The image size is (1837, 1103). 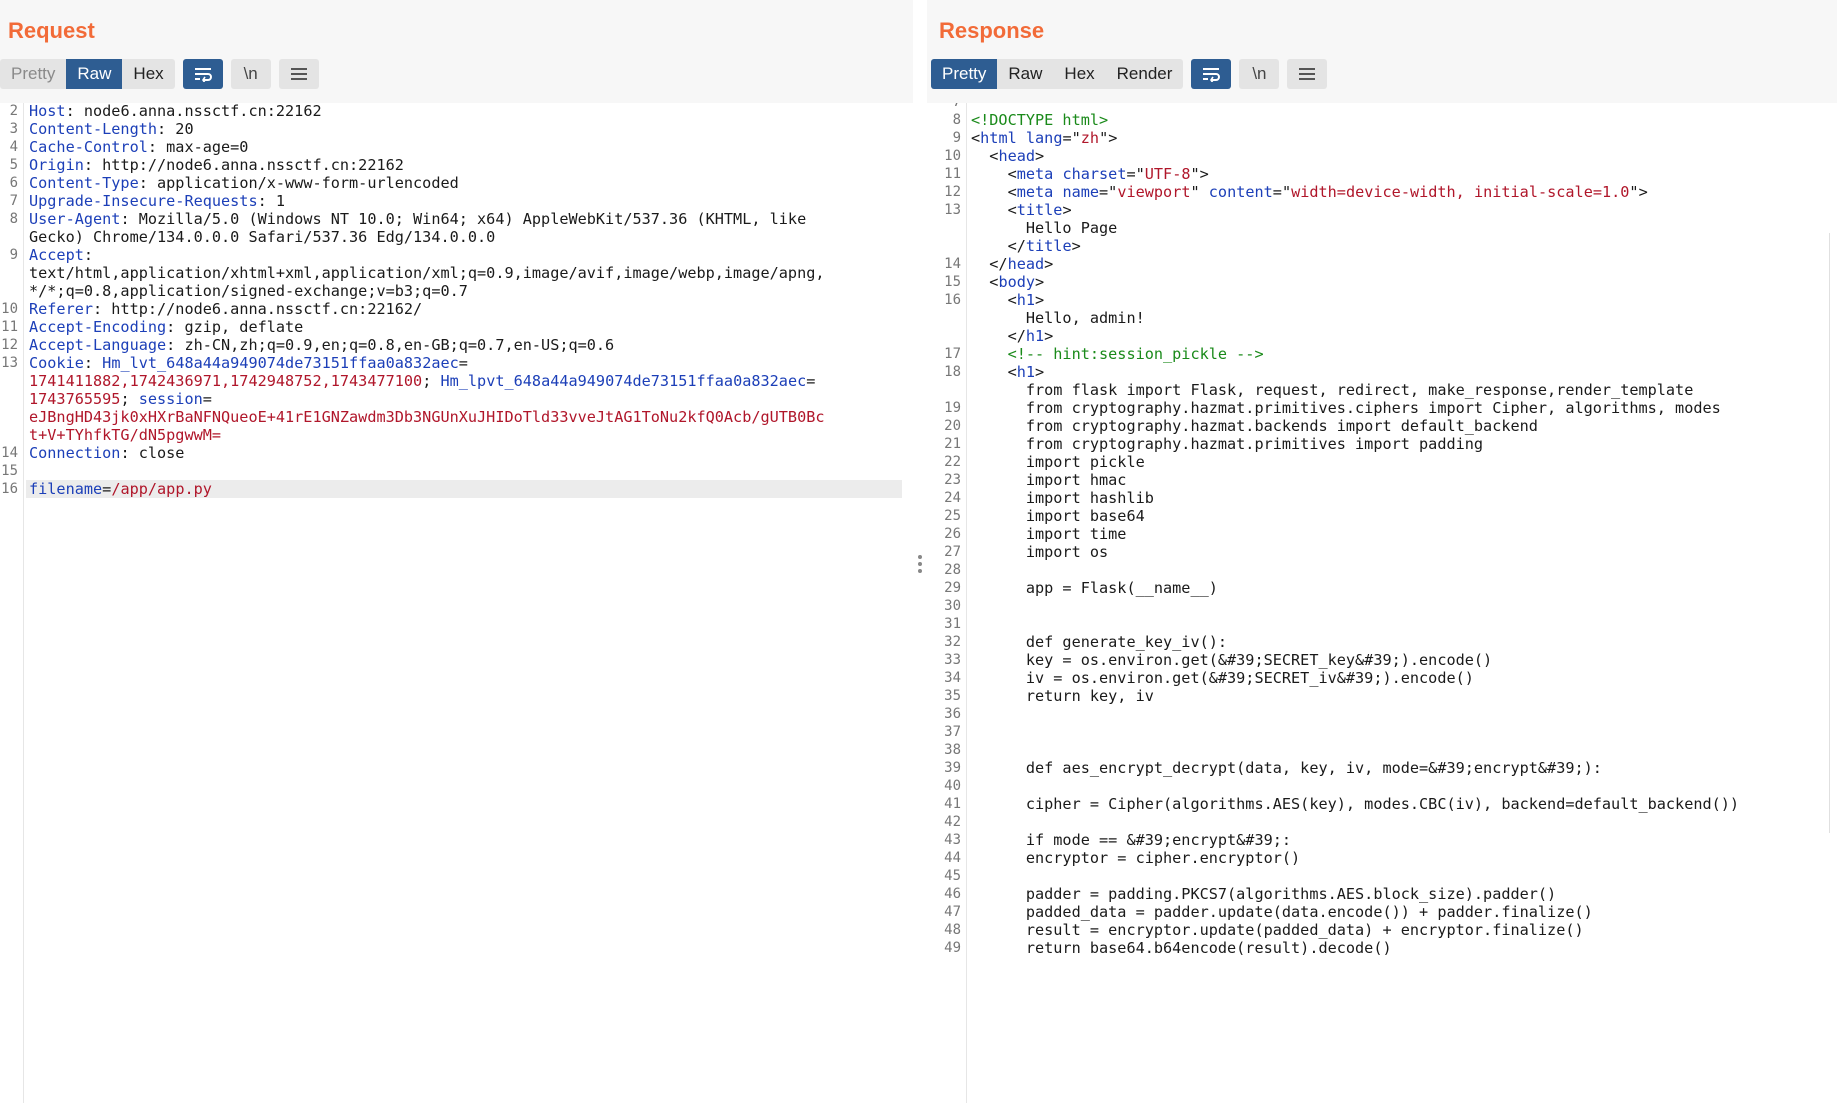 I want to click on line-number: 18, so click(x=952, y=372).